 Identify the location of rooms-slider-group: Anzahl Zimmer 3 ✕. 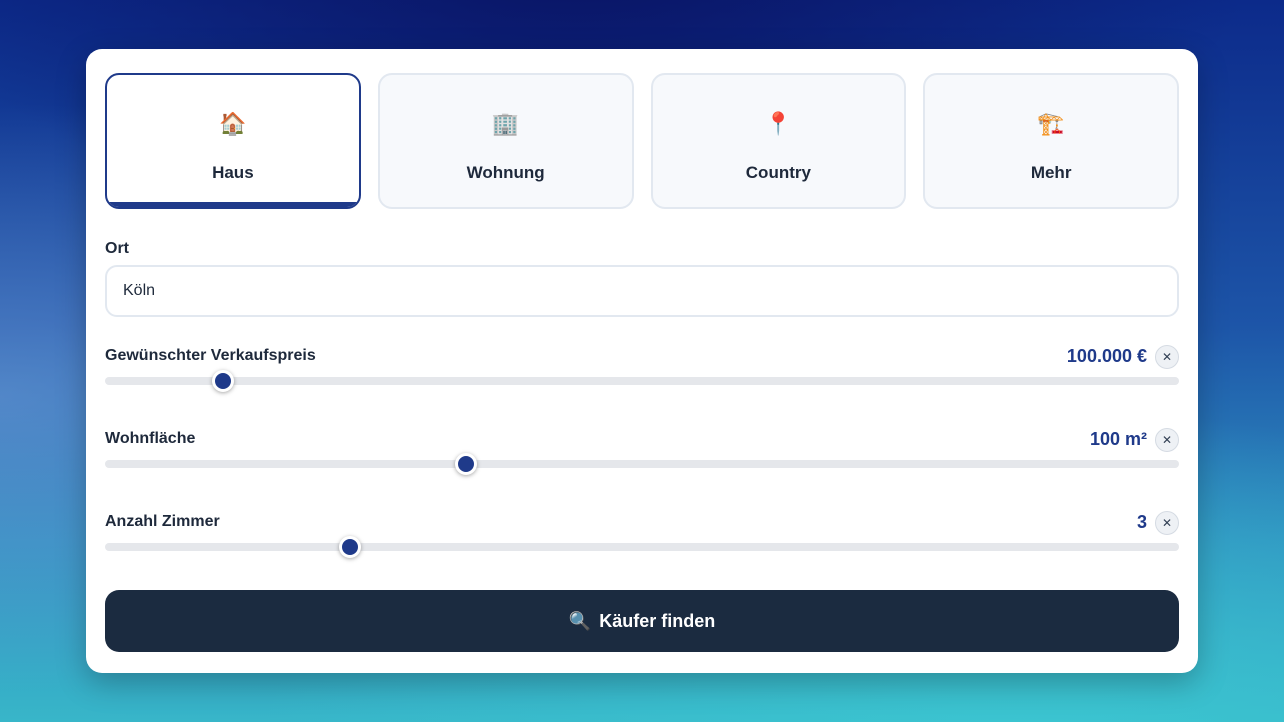
(642, 536).